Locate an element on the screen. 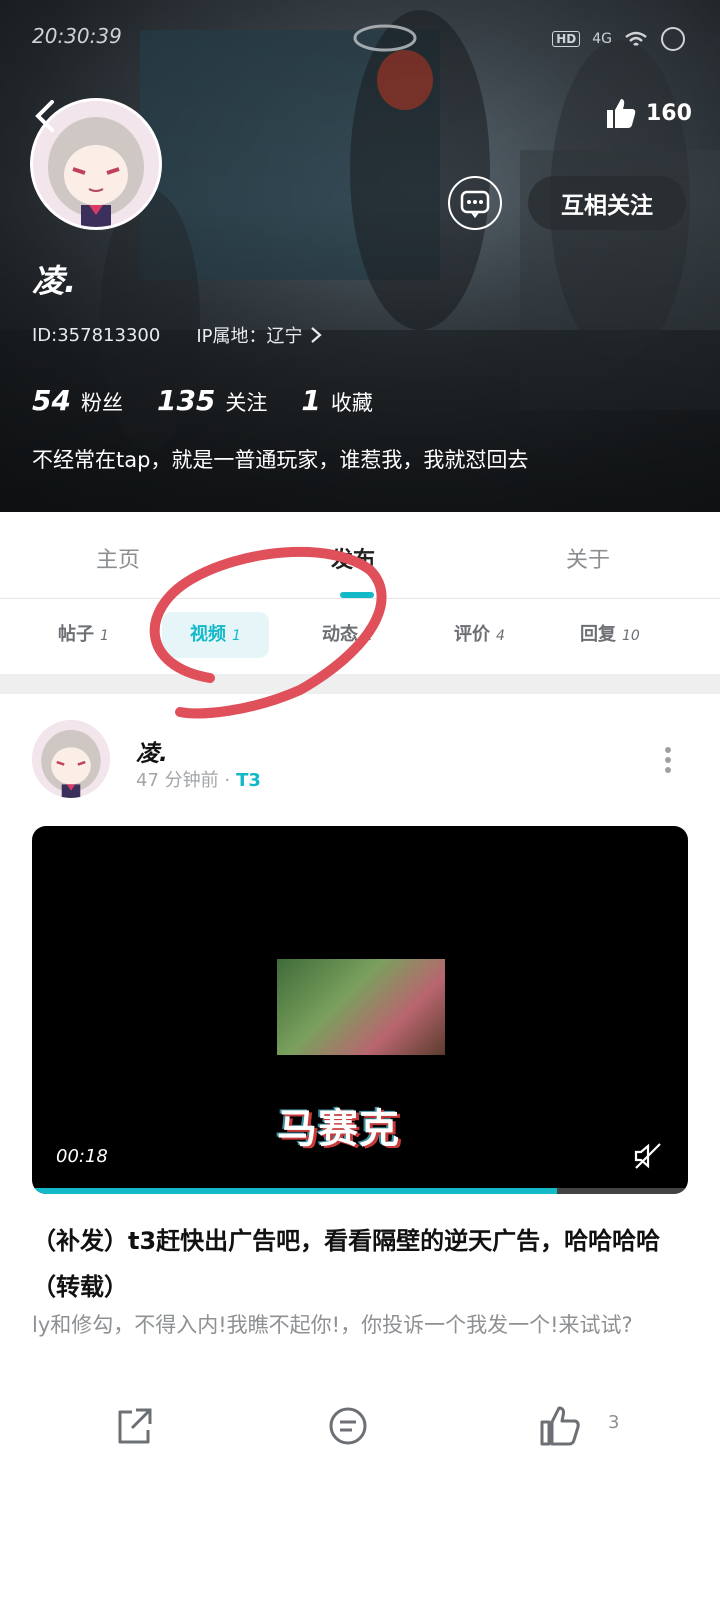 The image size is (720, 1600). subtab-videos-count: 1 is located at coordinates (236, 636).